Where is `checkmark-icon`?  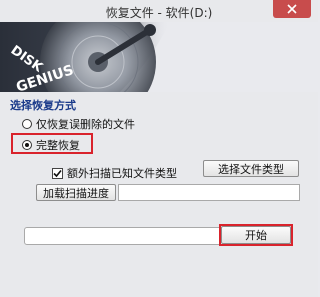 checkmark-icon is located at coordinates (57, 173).